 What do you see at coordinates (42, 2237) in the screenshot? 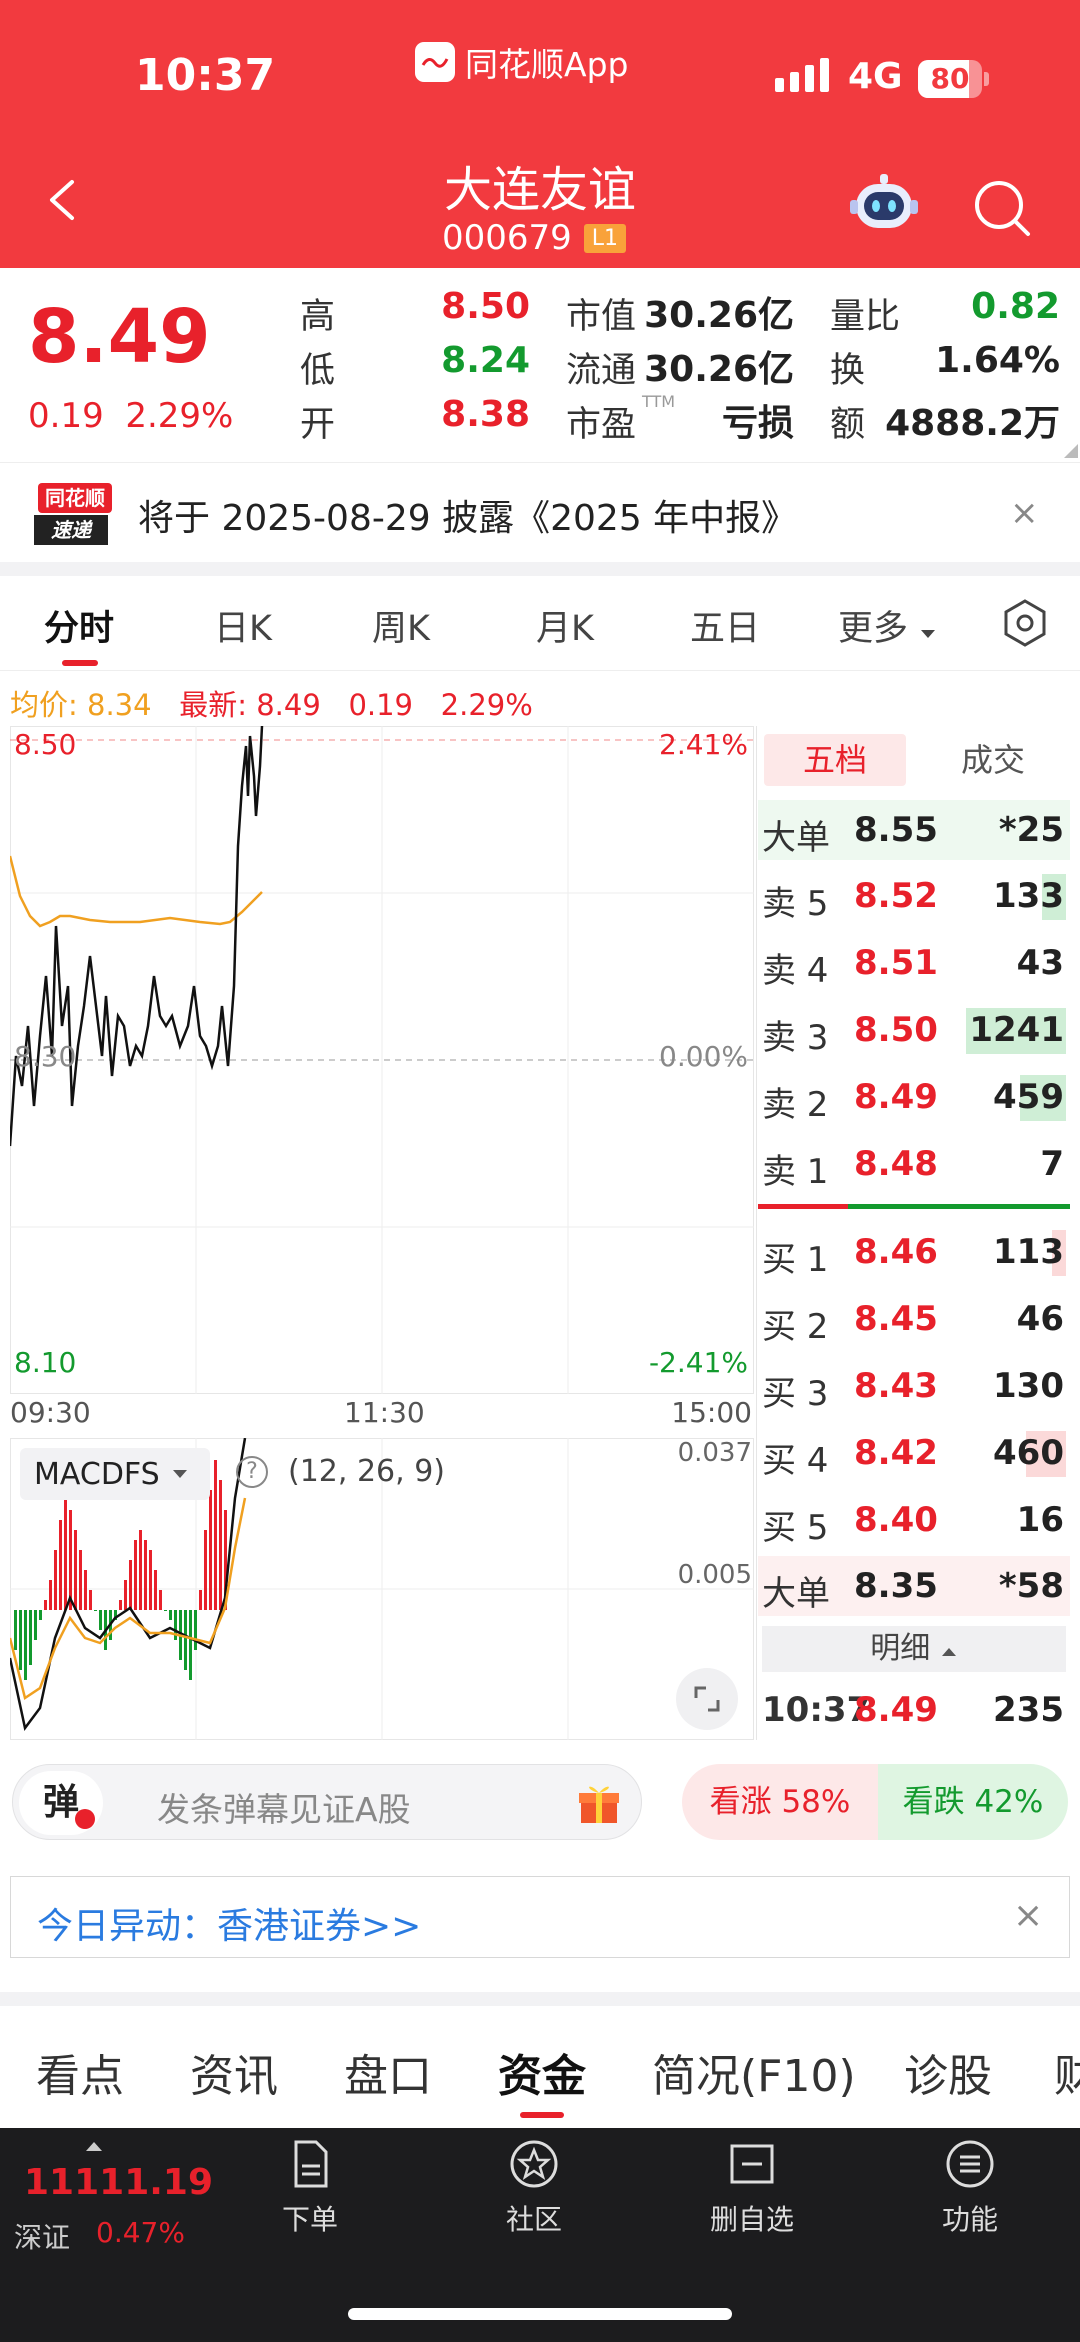
I see `index-name: 深证` at bounding box center [42, 2237].